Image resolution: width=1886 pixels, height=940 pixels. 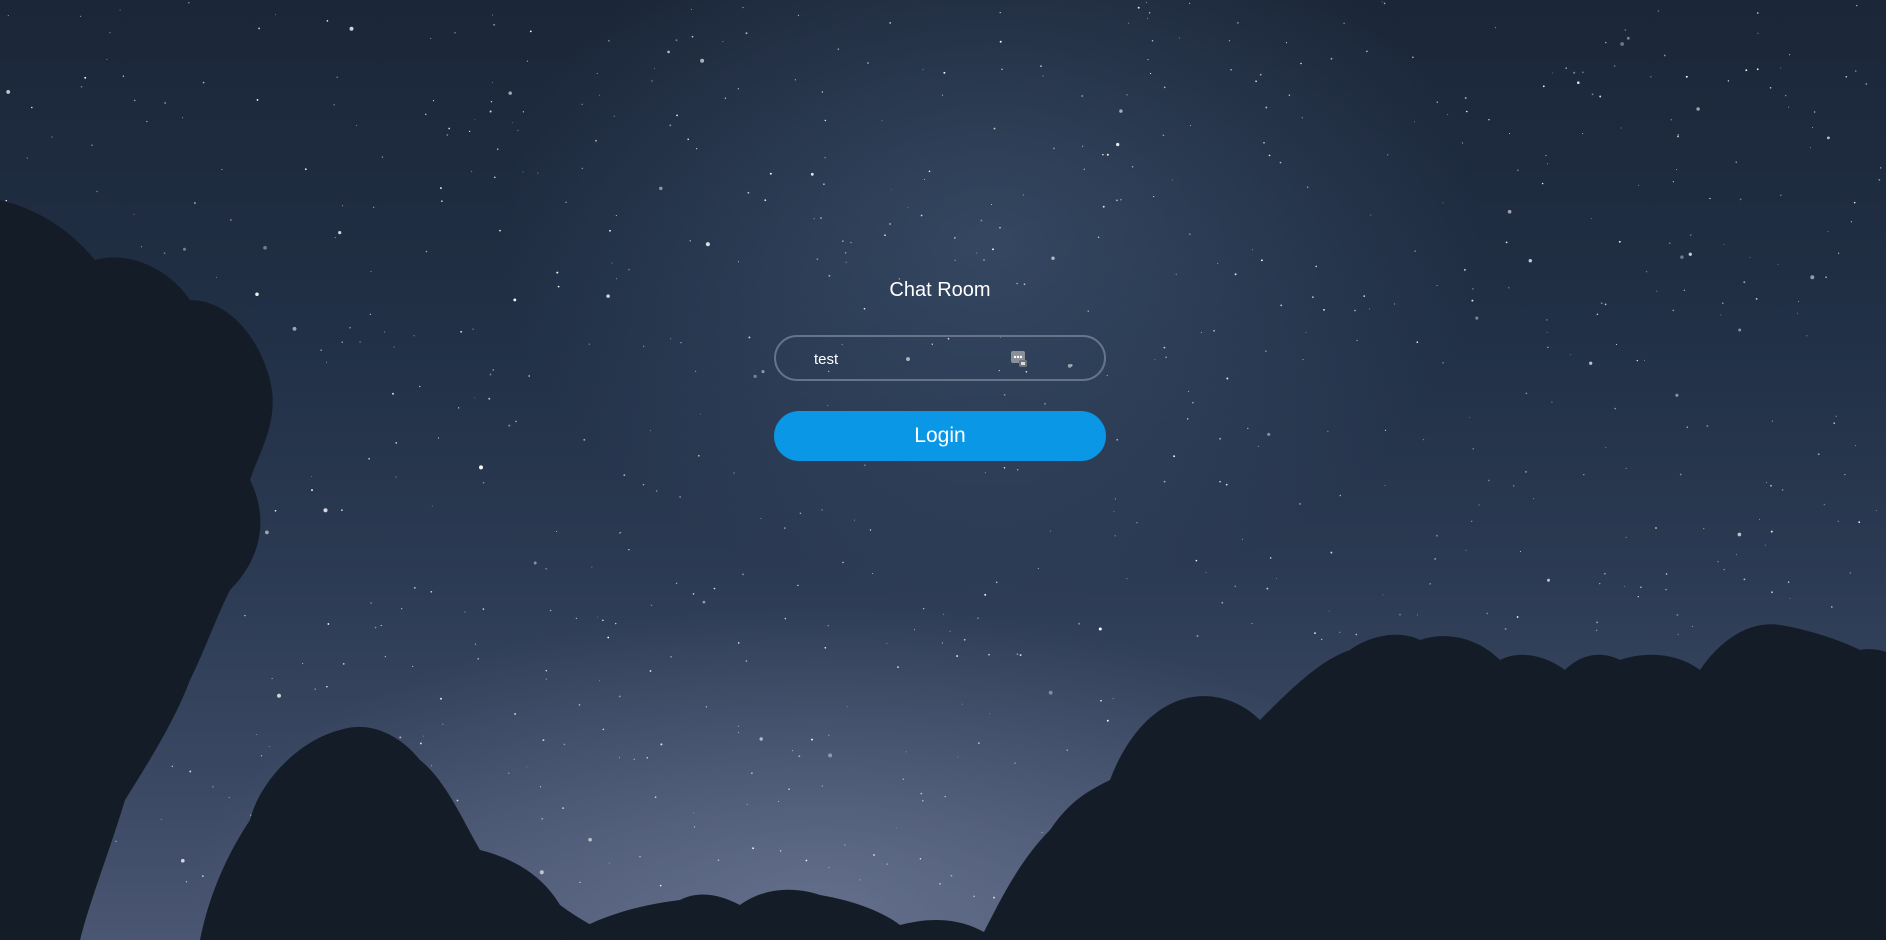 What do you see at coordinates (1019, 359) in the screenshot?
I see `password-manager-icon` at bounding box center [1019, 359].